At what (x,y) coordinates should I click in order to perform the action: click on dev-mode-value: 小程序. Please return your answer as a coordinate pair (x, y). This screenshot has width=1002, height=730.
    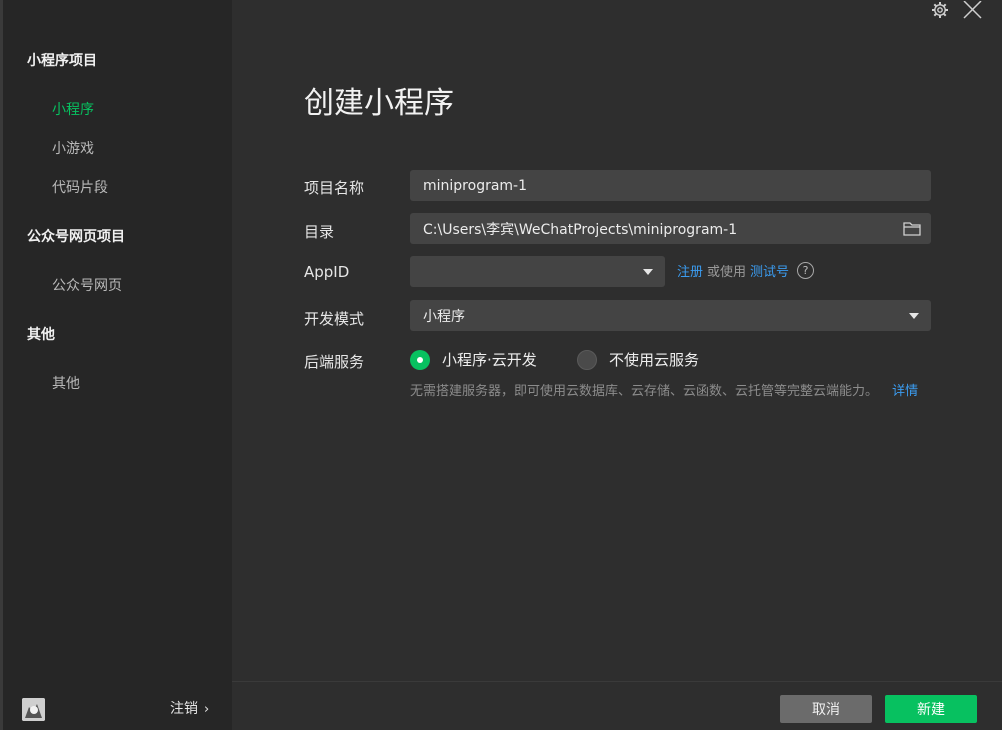
    Looking at the image, I should click on (444, 316).